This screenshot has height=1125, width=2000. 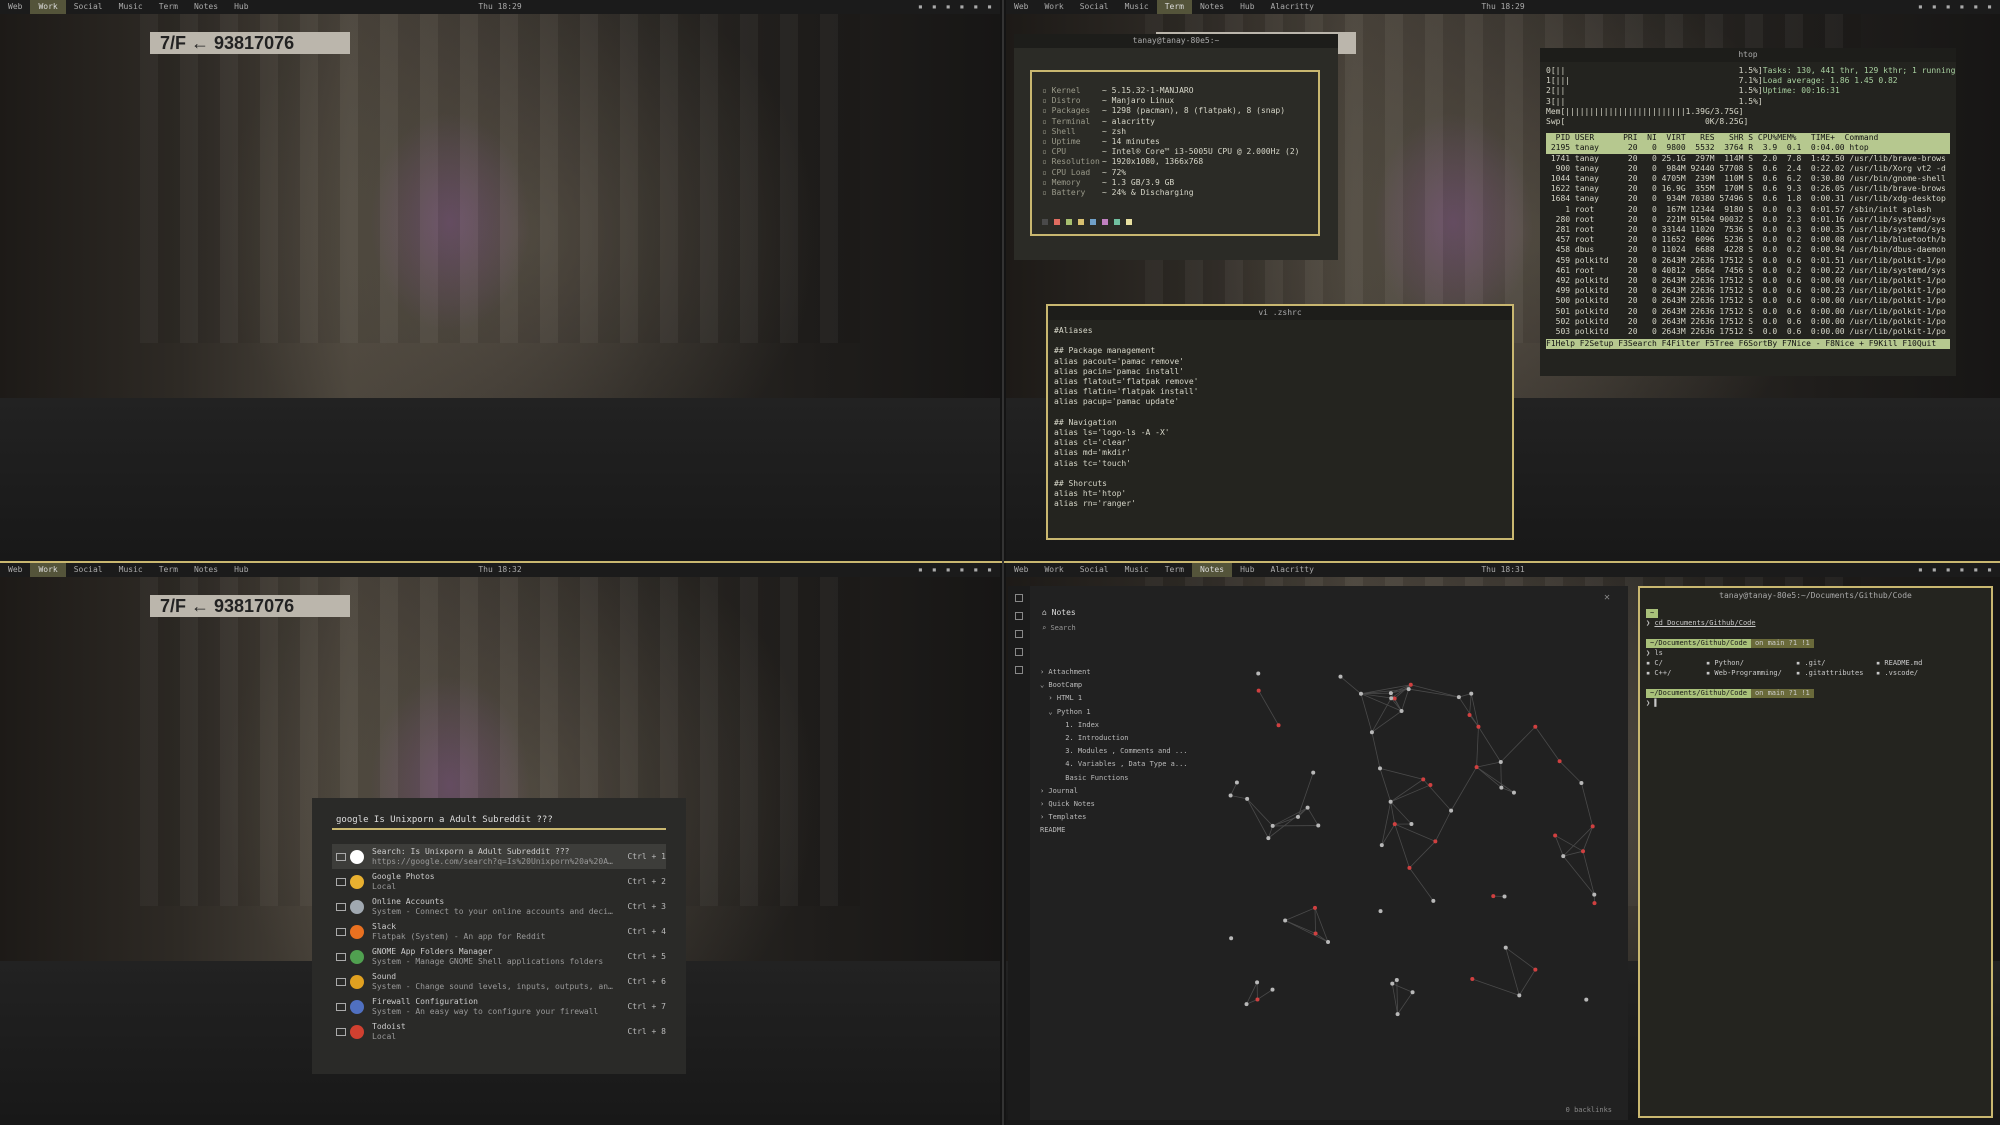 What do you see at coordinates (1115, 817) in the screenshot?
I see `tree-item: › Templates` at bounding box center [1115, 817].